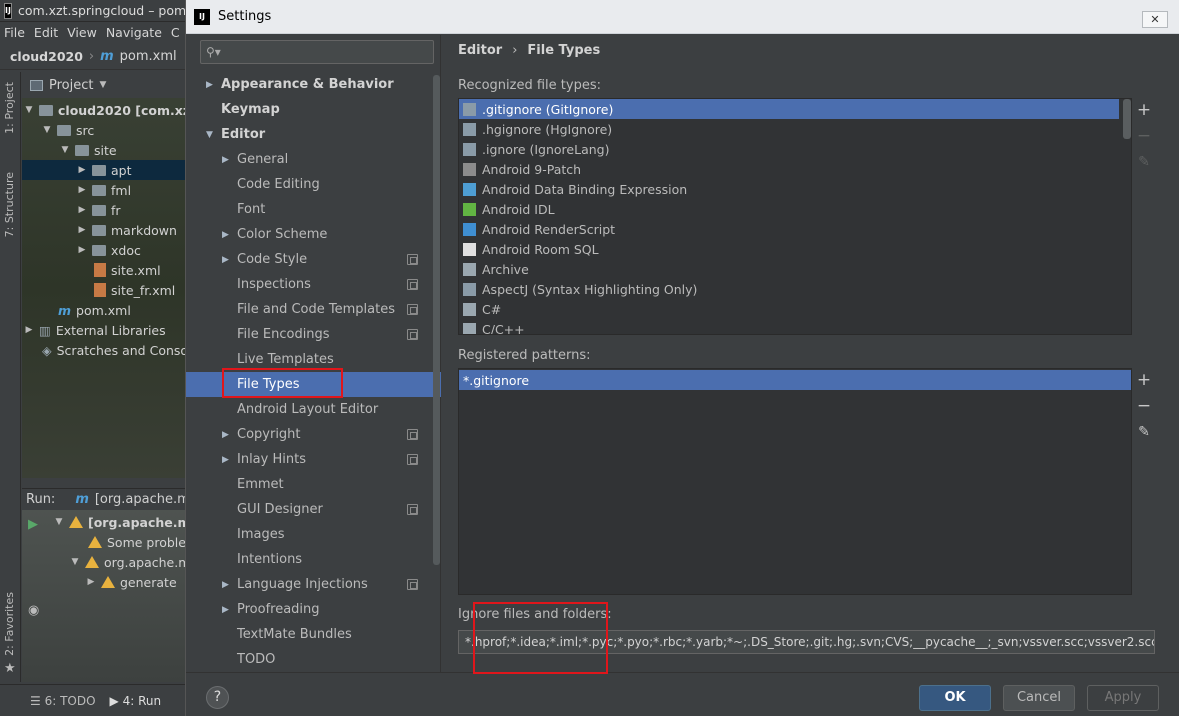  Describe the element at coordinates (68, 130) in the screenshot. I see `tree-node-src: ▼ src` at that location.